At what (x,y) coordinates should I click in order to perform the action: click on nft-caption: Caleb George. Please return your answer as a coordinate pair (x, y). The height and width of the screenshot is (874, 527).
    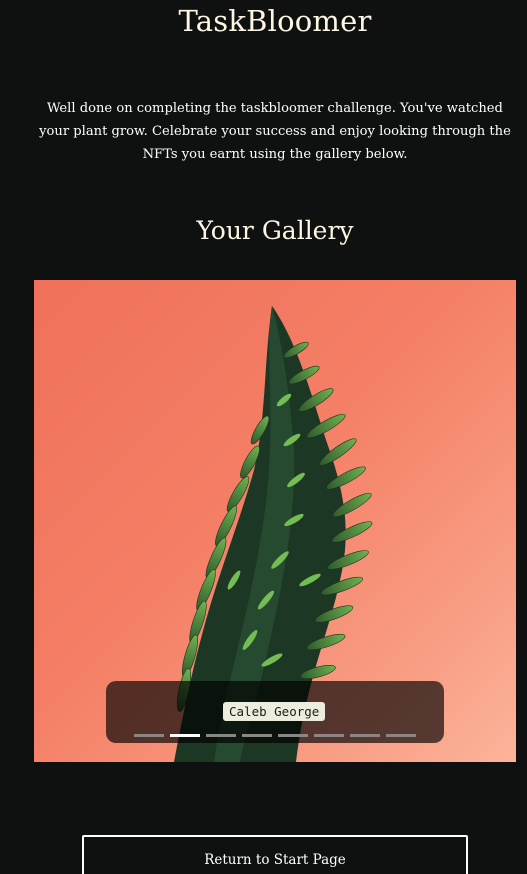
    Looking at the image, I should click on (274, 711).